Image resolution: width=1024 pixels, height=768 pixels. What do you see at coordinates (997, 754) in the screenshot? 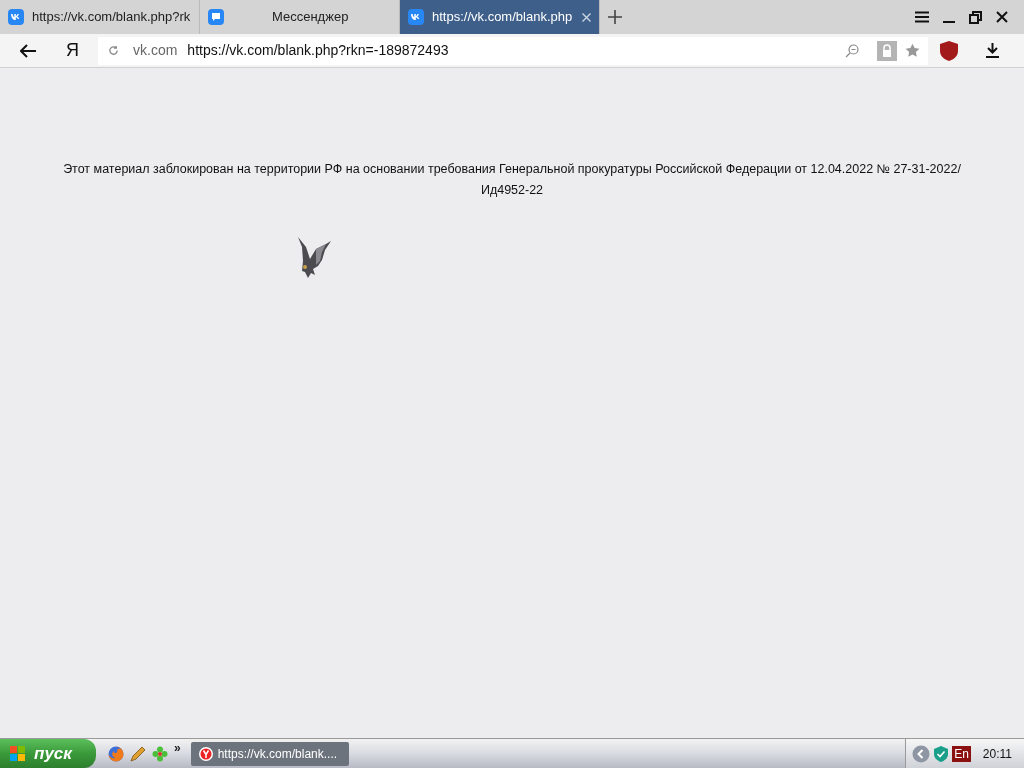
I see `clock: 20:11` at bounding box center [997, 754].